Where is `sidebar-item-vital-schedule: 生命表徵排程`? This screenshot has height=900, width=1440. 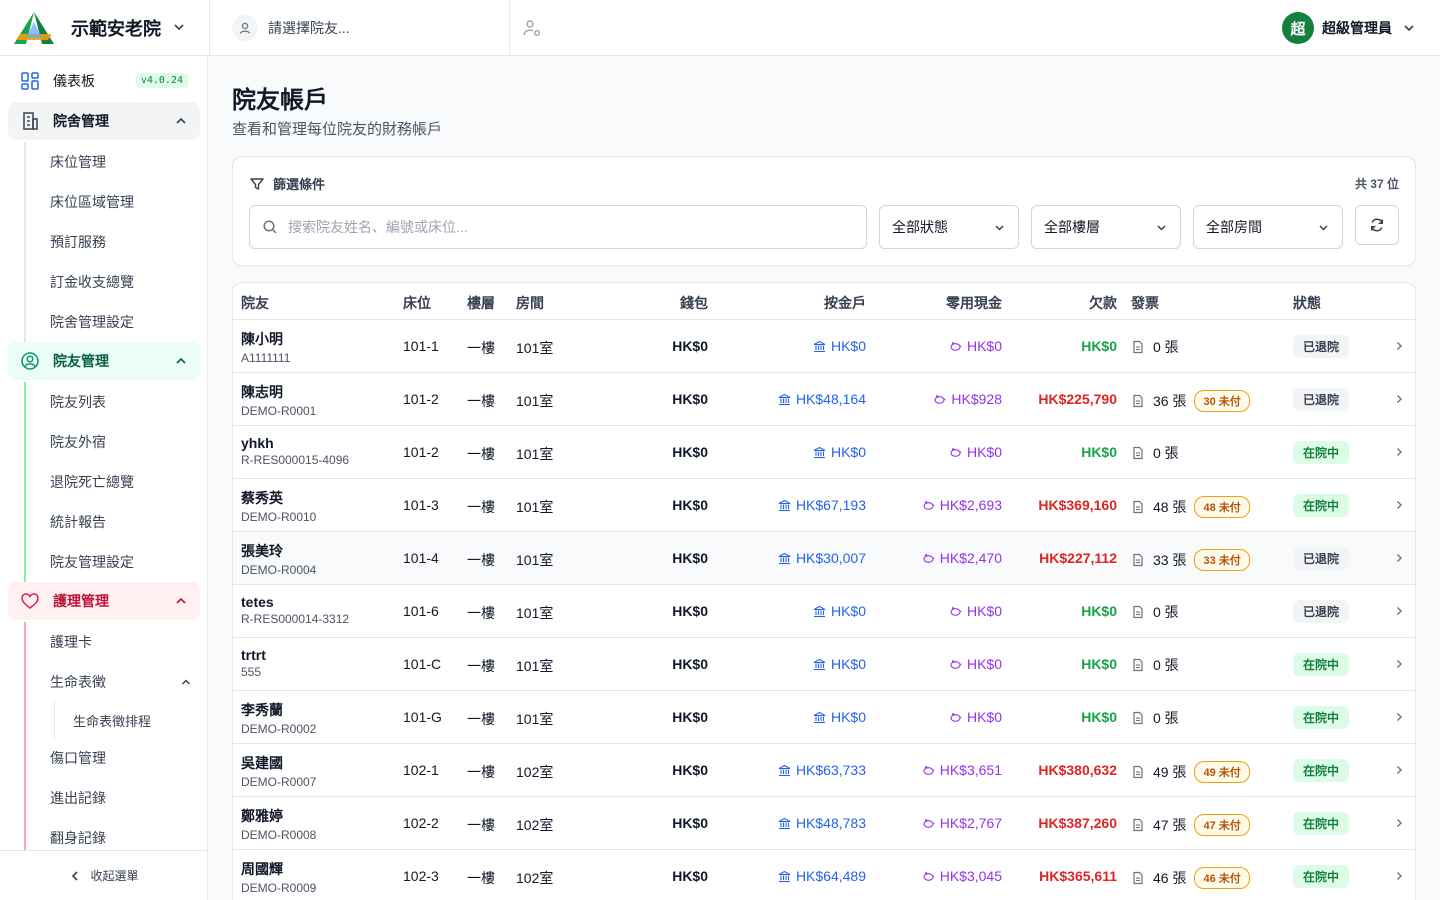
sidebar-item-vital-schedule: 生命表徵排程 is located at coordinates (127, 720).